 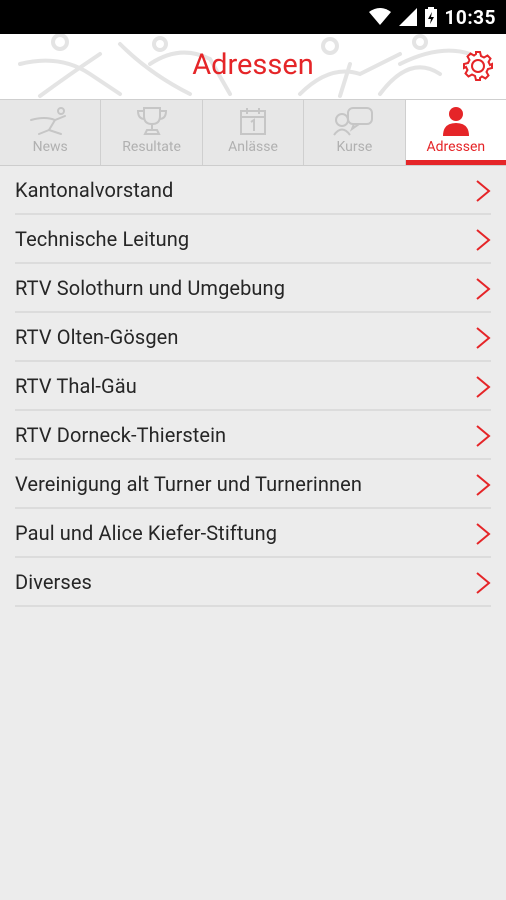 I want to click on trophy-icon, so click(x=151, y=121).